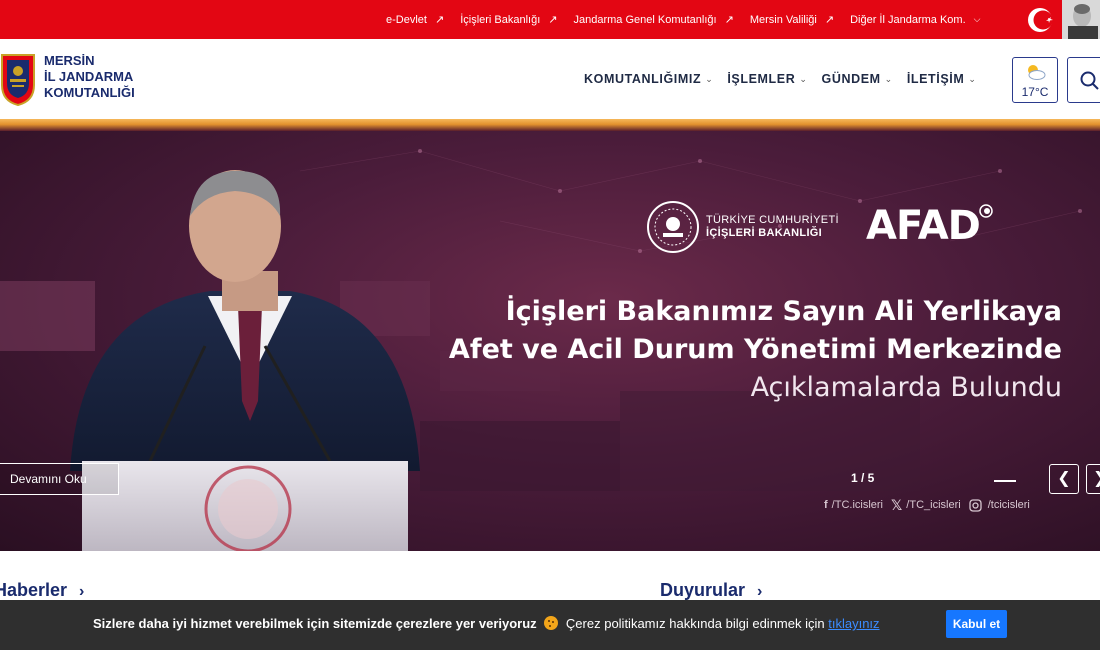  I want to click on flag-ataturk-banner, so click(1060, 19).